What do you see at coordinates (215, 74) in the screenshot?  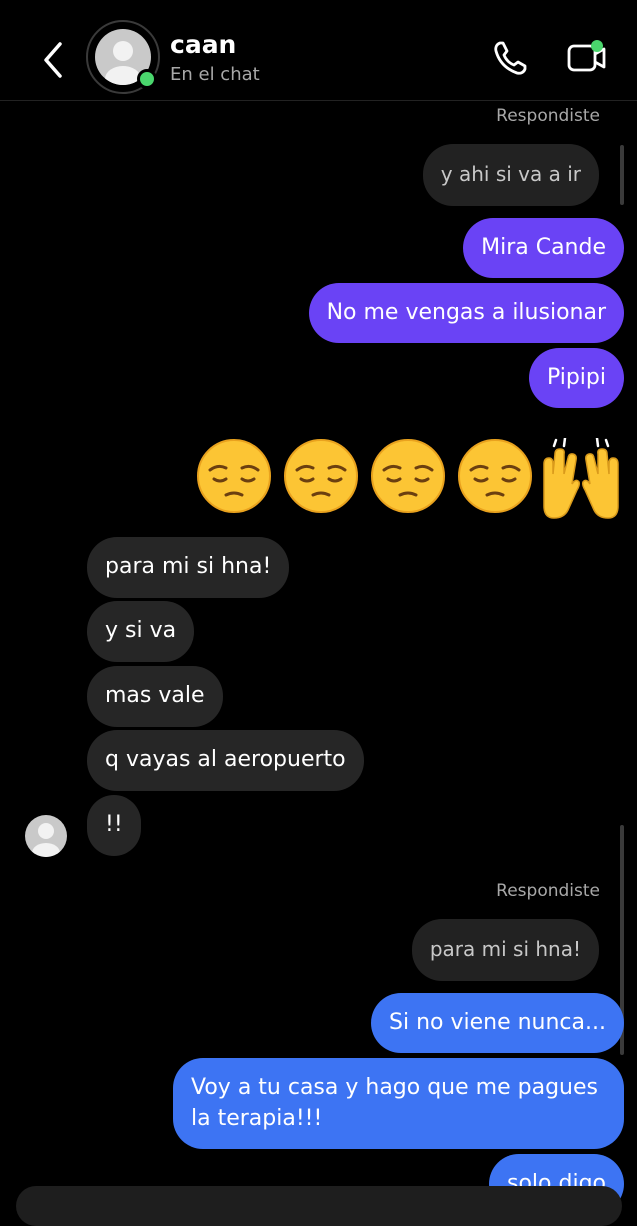 I see `presence-status: En el chat` at bounding box center [215, 74].